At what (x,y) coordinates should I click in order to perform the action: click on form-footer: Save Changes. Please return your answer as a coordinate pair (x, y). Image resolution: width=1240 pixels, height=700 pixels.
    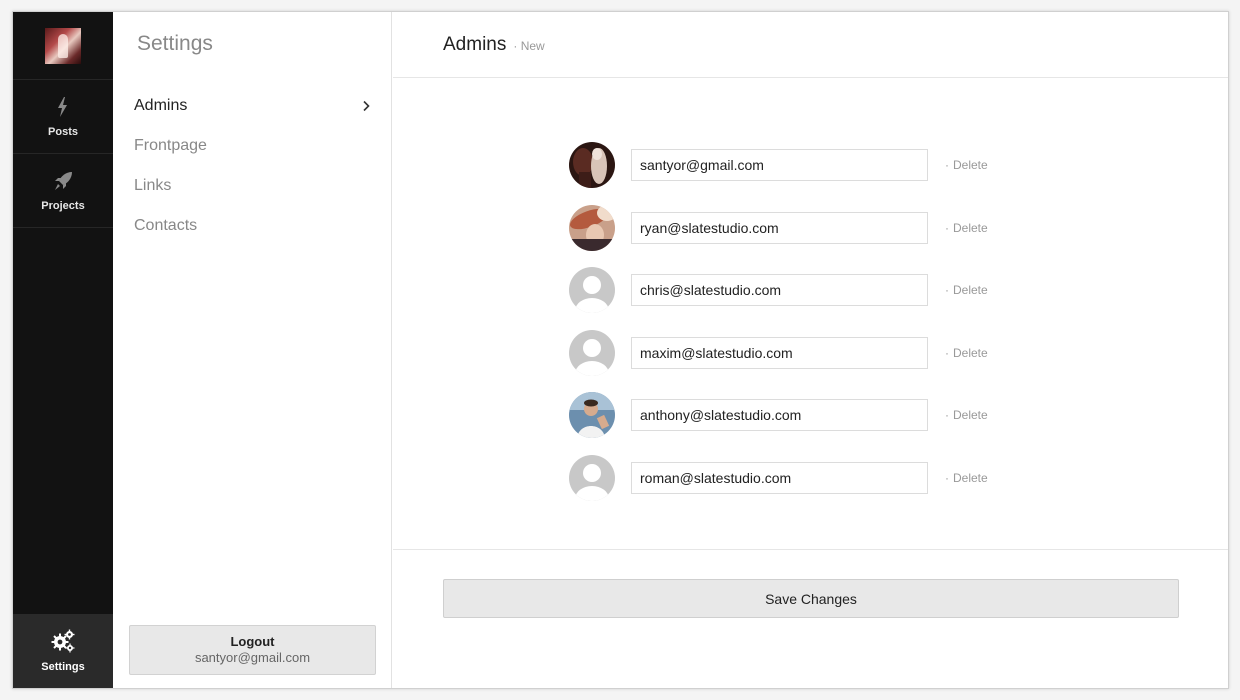
    Looking at the image, I should click on (810, 618).